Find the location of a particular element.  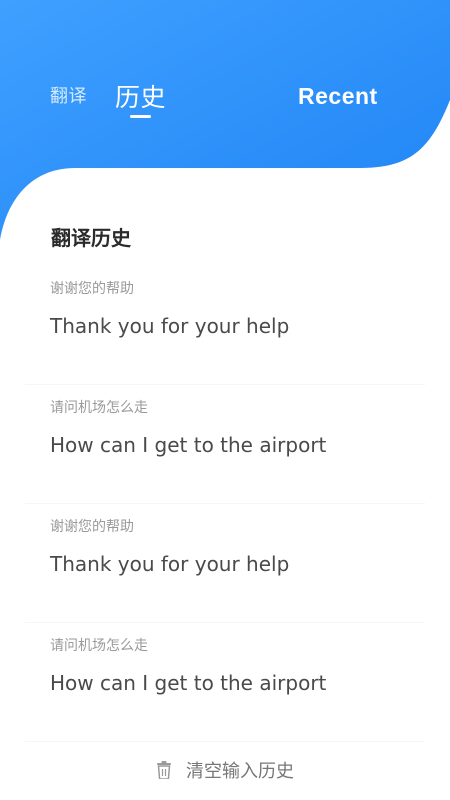

recent-label: Recent is located at coordinates (338, 96).